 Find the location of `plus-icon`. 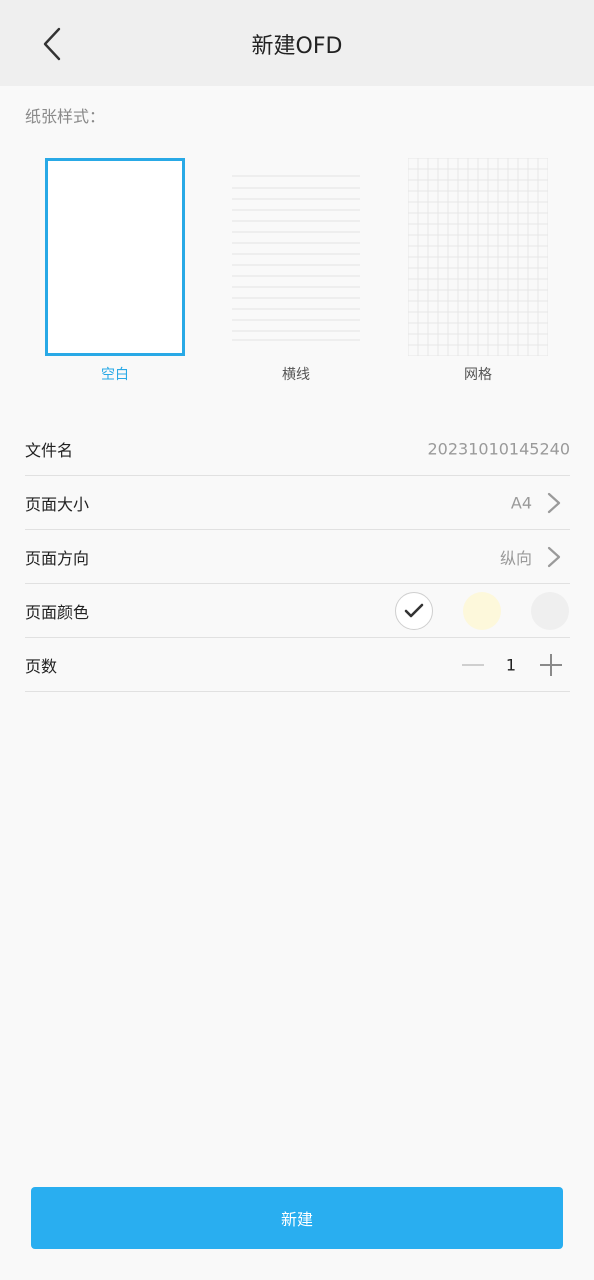

plus-icon is located at coordinates (551, 665).